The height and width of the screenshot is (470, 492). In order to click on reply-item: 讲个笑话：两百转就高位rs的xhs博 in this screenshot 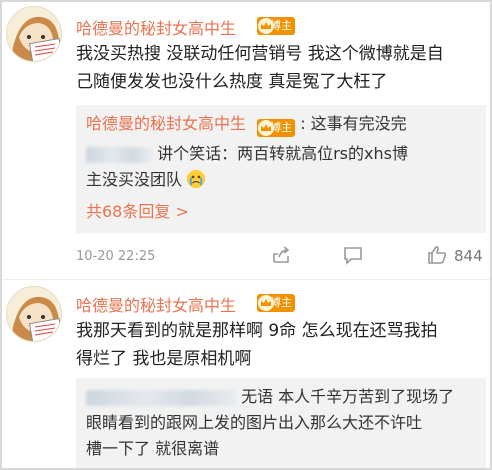, I will do `click(282, 154)`.